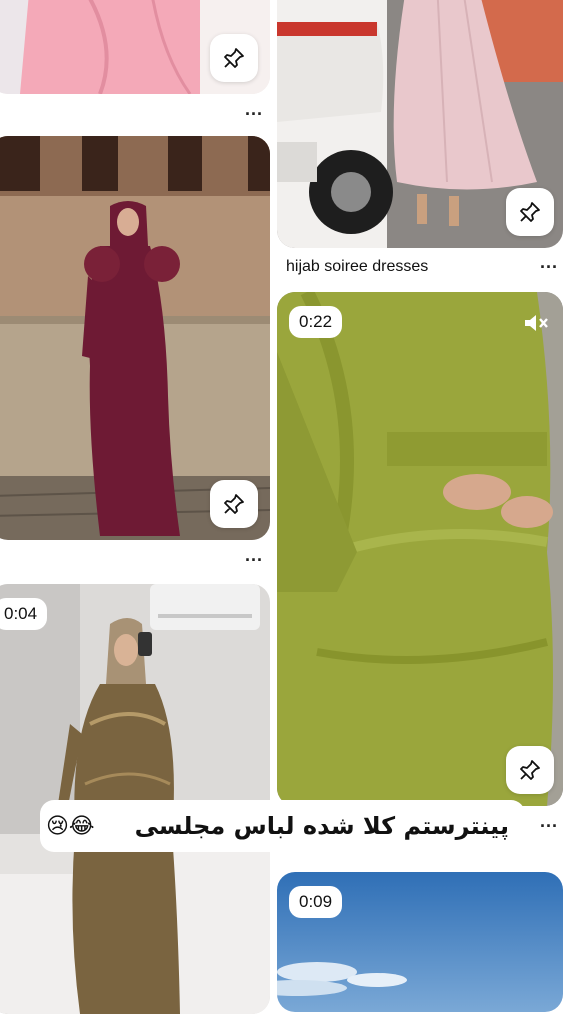 The image size is (563, 1014). What do you see at coordinates (316, 322) in the screenshot?
I see `video-duration: 0:22` at bounding box center [316, 322].